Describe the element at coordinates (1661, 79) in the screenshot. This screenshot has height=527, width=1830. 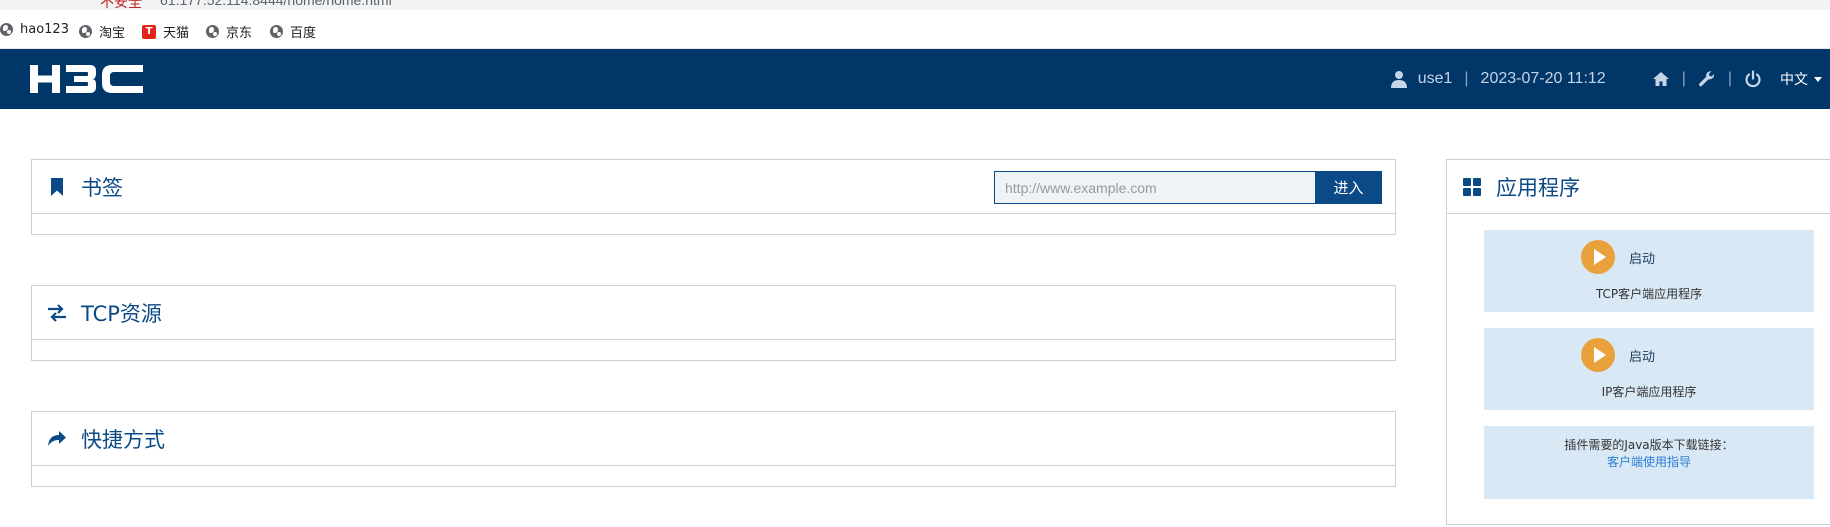
I see `home-icon` at that location.